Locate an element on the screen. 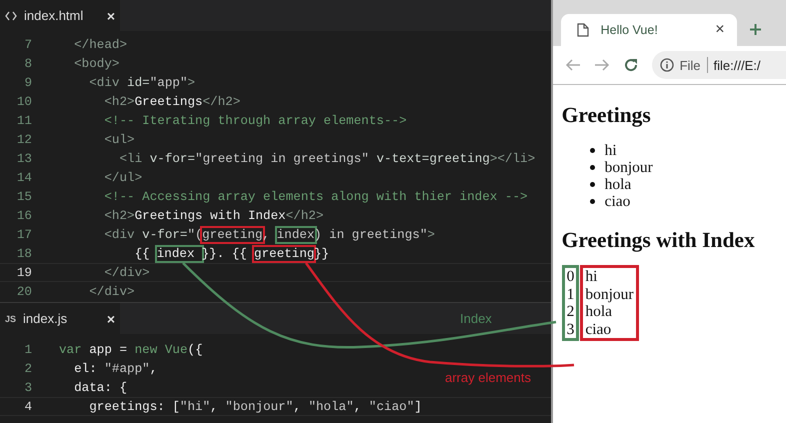 This screenshot has width=786, height=423. address-bar: File file:///E:/ is located at coordinates (719, 65).